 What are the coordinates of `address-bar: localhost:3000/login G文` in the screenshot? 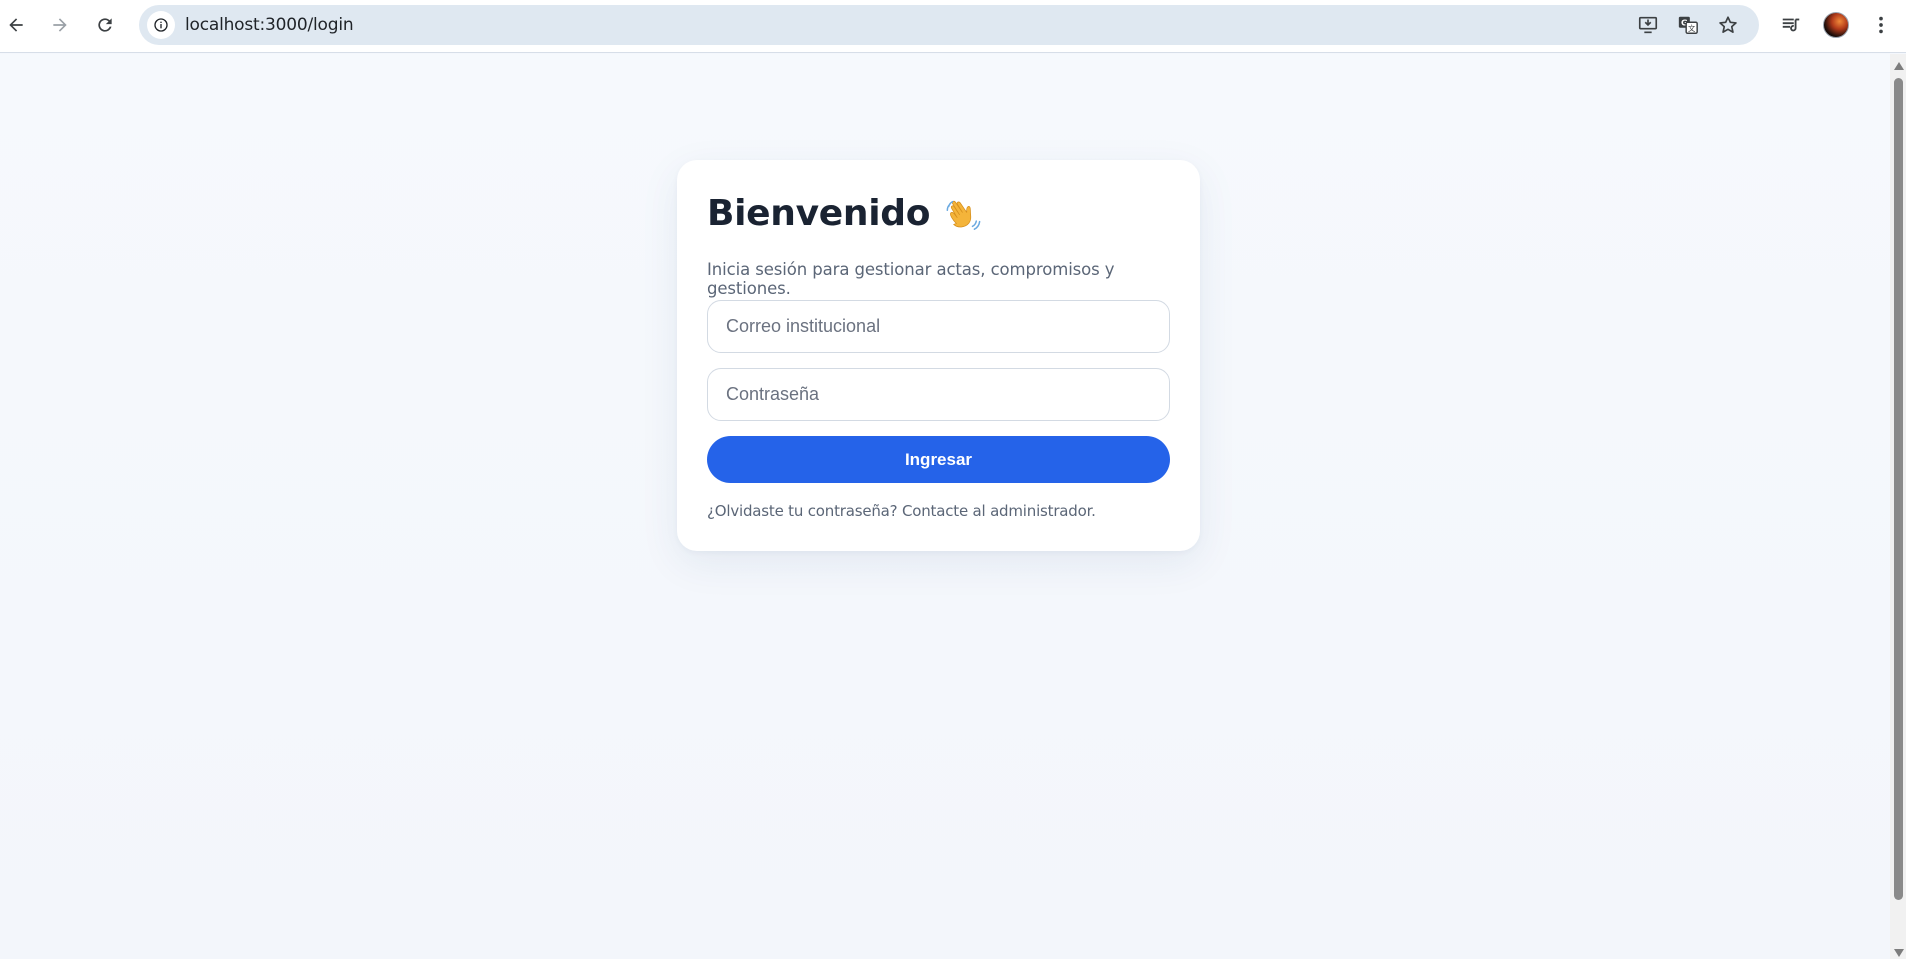 It's located at (949, 25).